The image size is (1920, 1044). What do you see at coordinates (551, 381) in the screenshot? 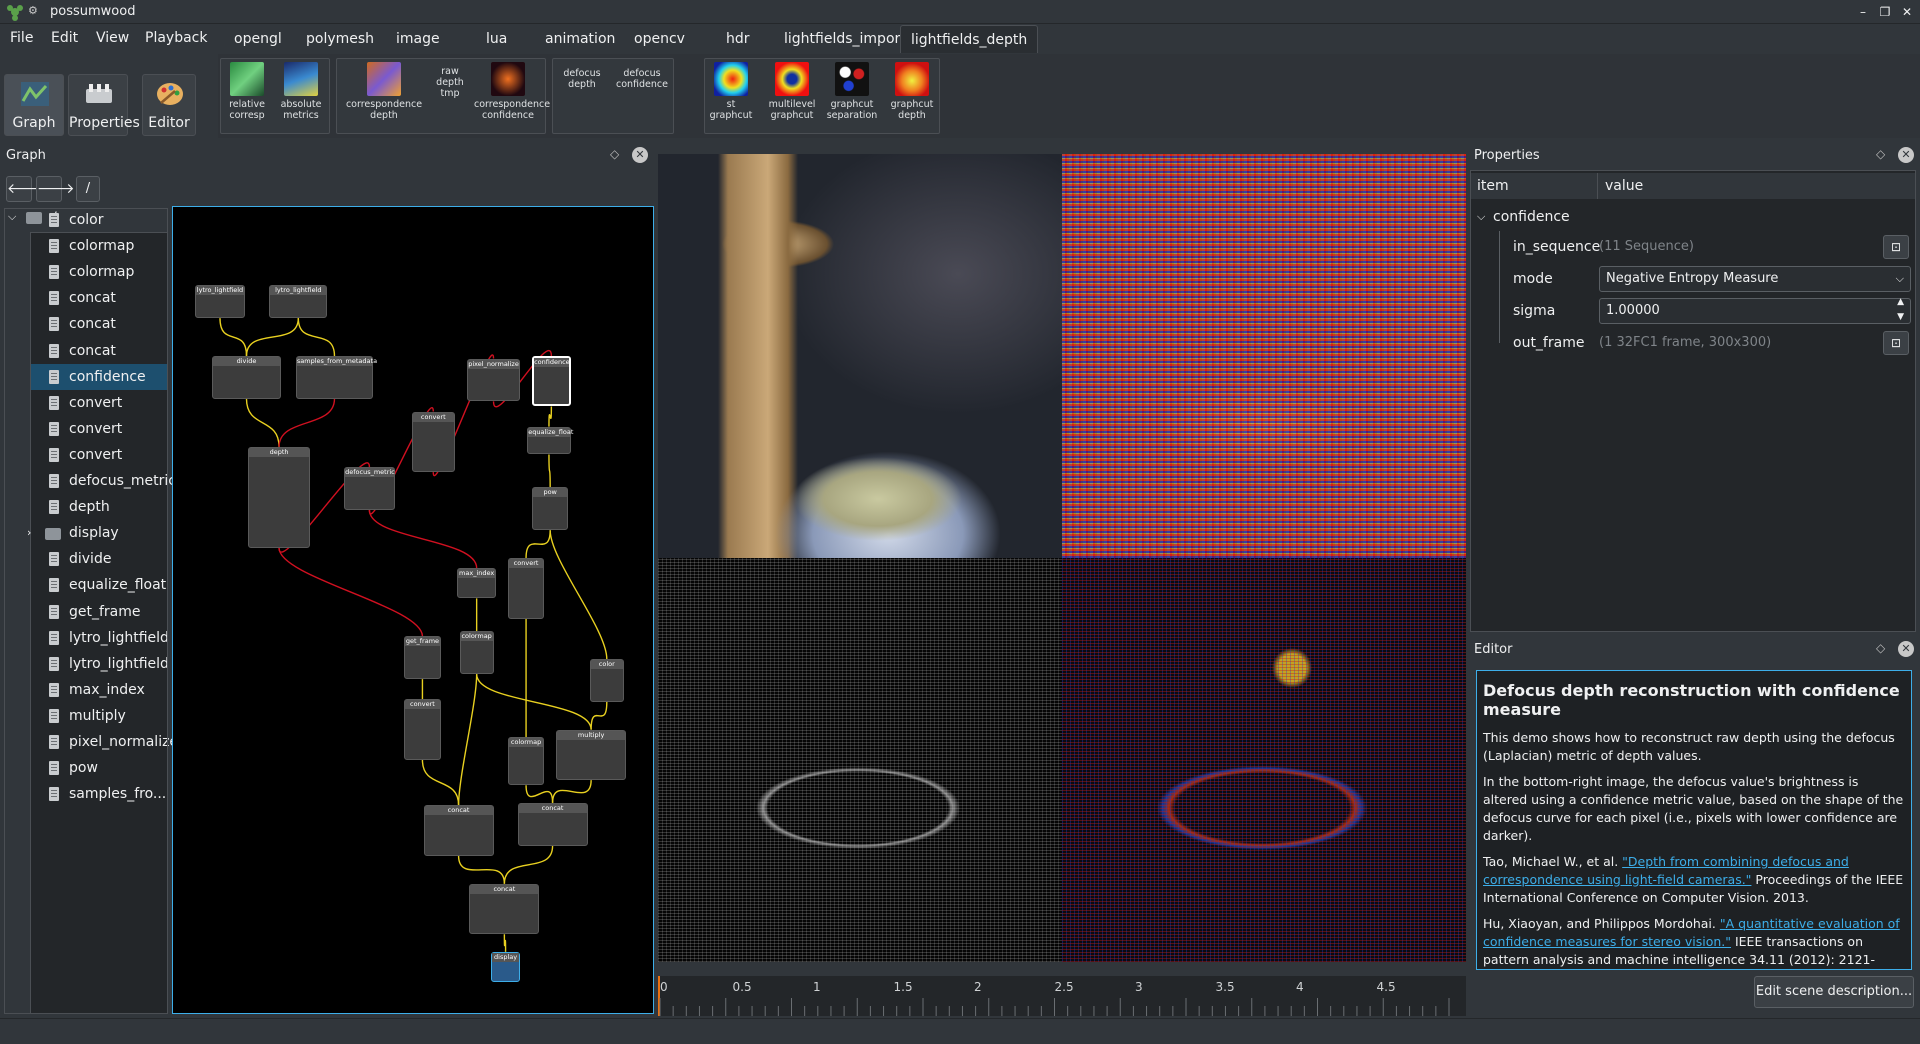
I see `graph-node: confidence` at bounding box center [551, 381].